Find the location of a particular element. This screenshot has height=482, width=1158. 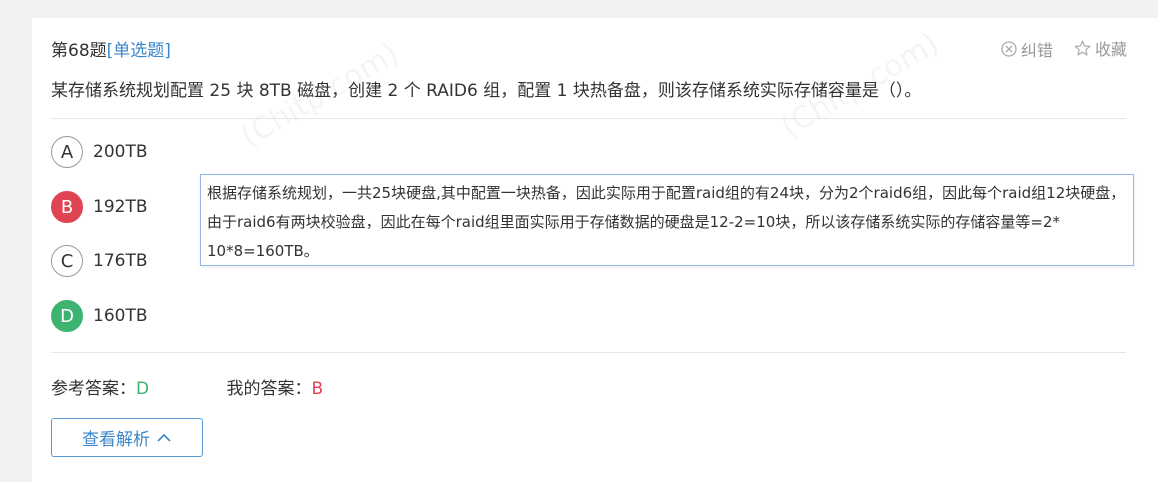

view-analysis-button: 查看解析 is located at coordinates (127, 437).